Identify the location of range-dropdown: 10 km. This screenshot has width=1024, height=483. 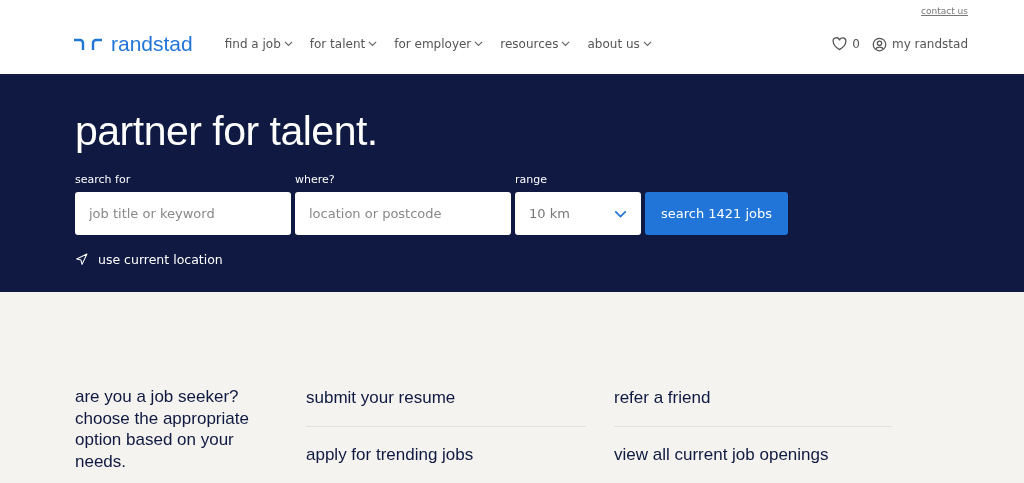
(578, 214).